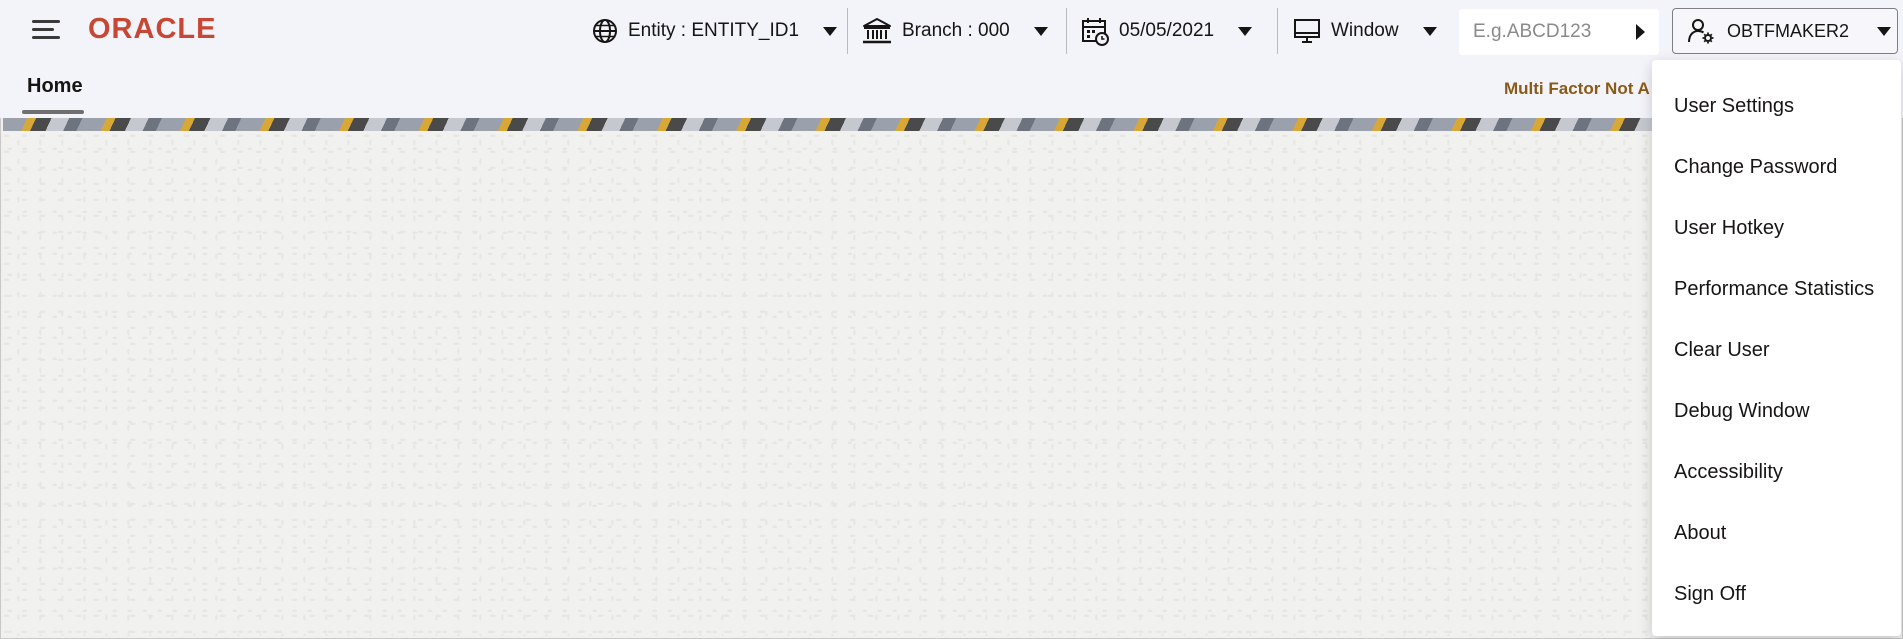 The width and height of the screenshot is (1903, 639). I want to click on calendar-icon, so click(1095, 32).